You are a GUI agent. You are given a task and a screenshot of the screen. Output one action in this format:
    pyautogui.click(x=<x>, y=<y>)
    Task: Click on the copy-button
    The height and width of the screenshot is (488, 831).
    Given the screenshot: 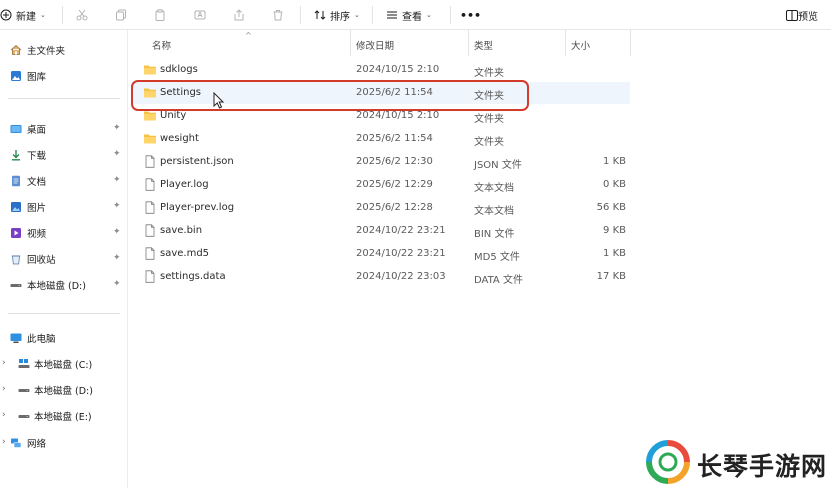 What is the action you would take?
    pyautogui.click(x=121, y=15)
    